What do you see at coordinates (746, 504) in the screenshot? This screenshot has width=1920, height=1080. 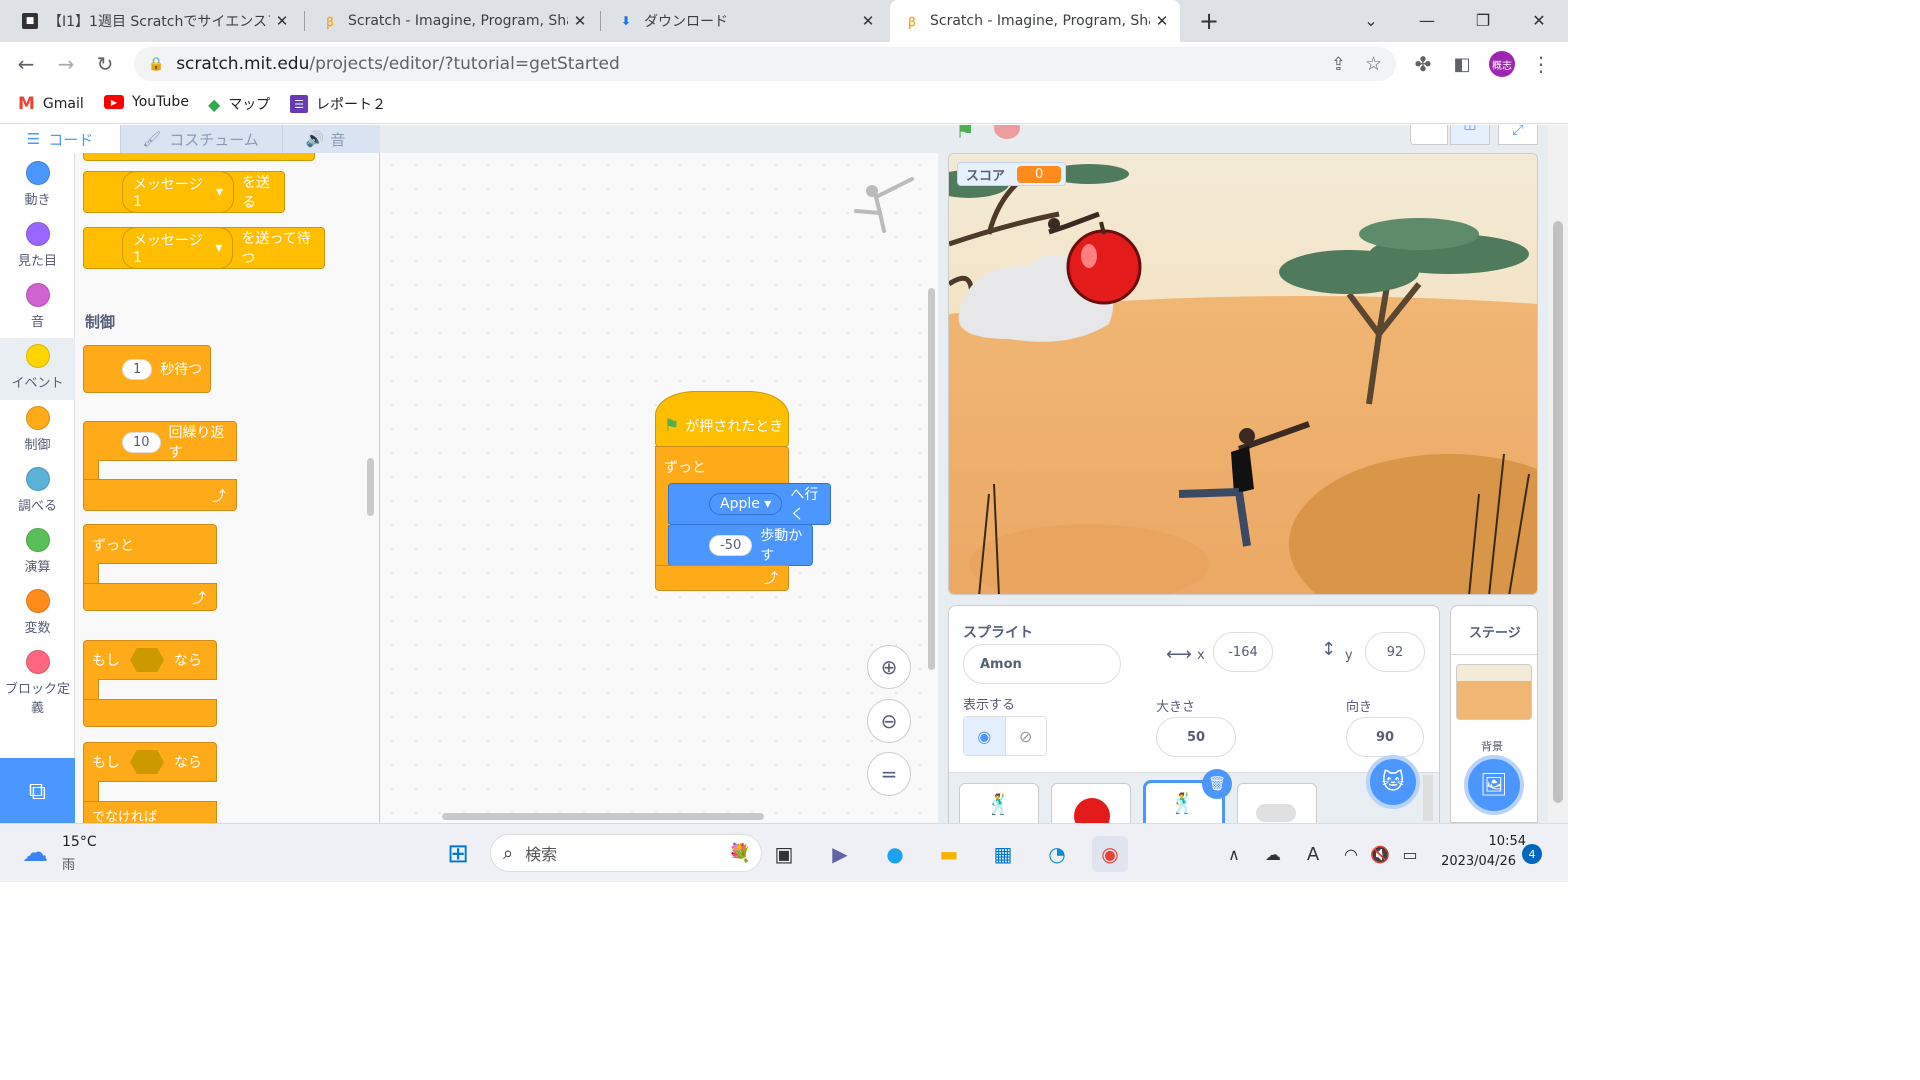 I see `goto-target-dropdown: Apple ▾` at bounding box center [746, 504].